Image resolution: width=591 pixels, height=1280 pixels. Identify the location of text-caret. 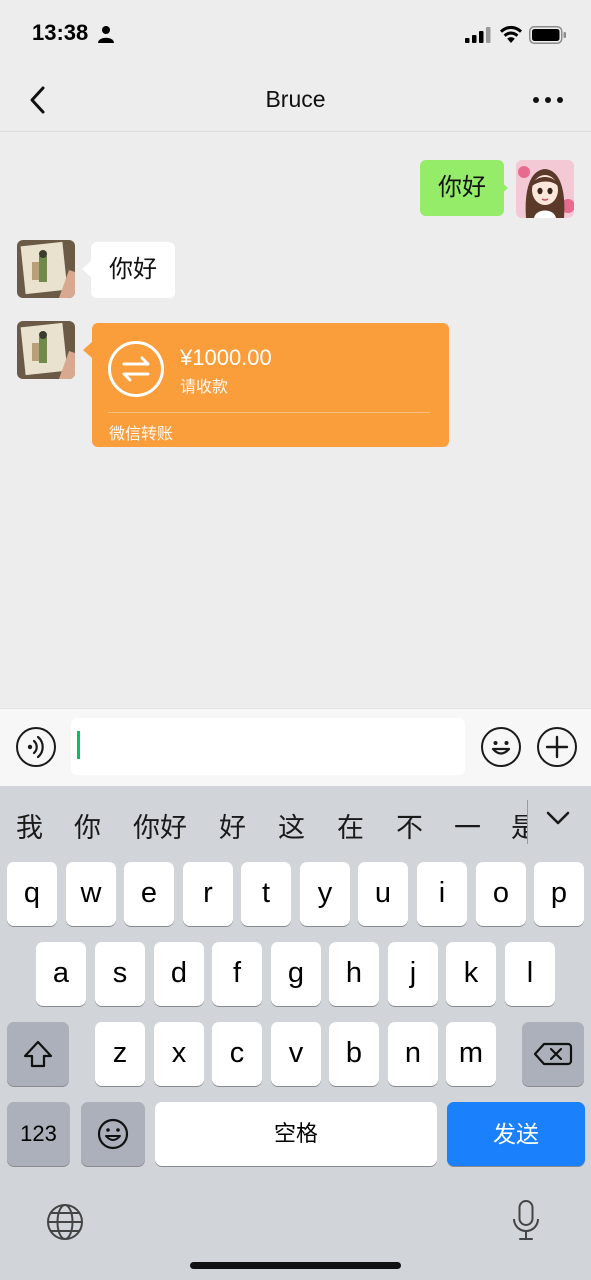
(78, 745).